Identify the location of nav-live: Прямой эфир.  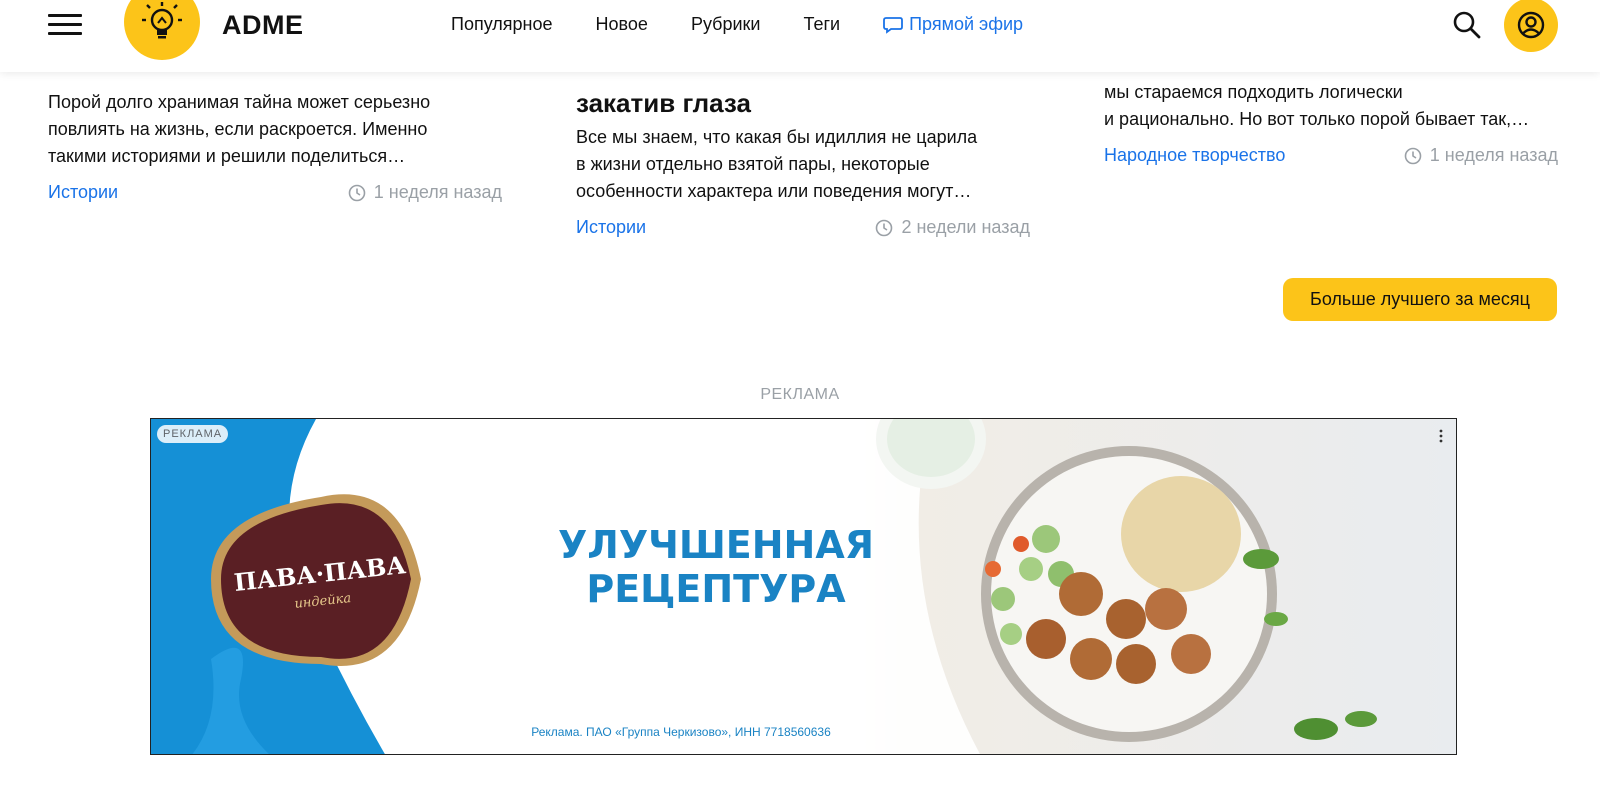
(953, 24).